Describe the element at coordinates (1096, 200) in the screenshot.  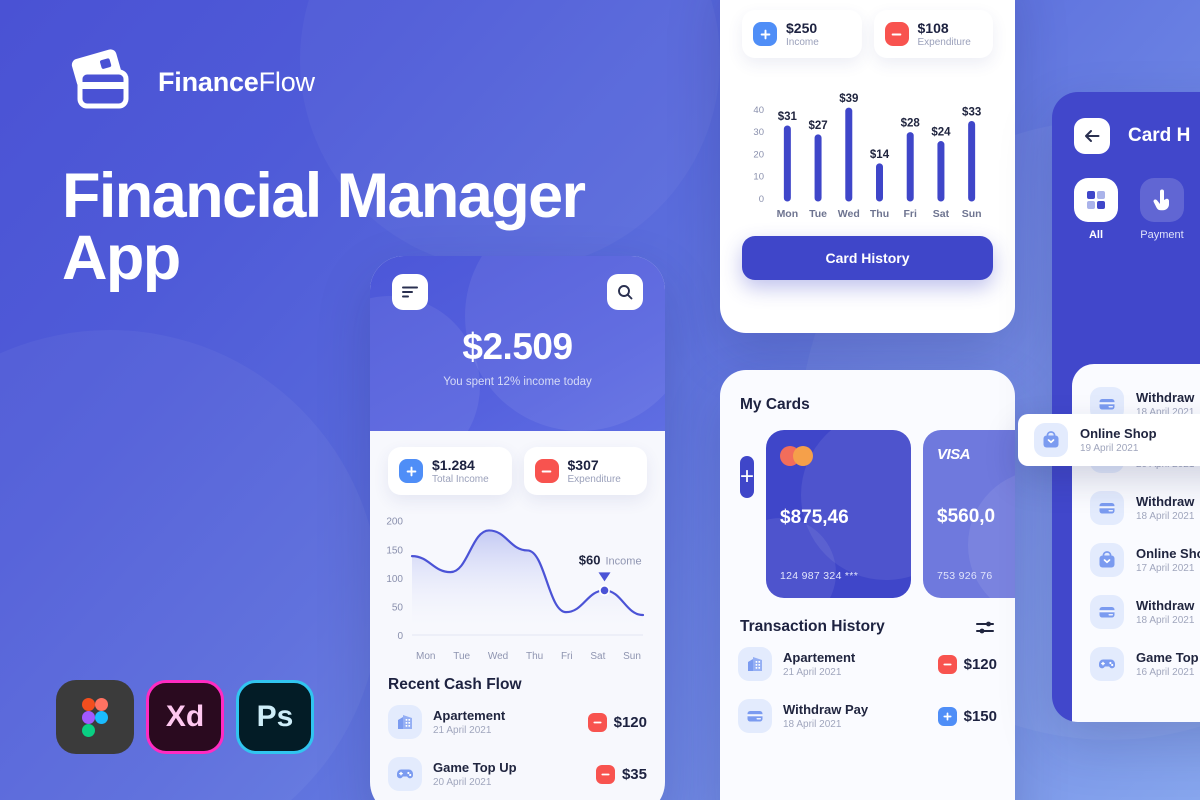
I see `grid-icon` at that location.